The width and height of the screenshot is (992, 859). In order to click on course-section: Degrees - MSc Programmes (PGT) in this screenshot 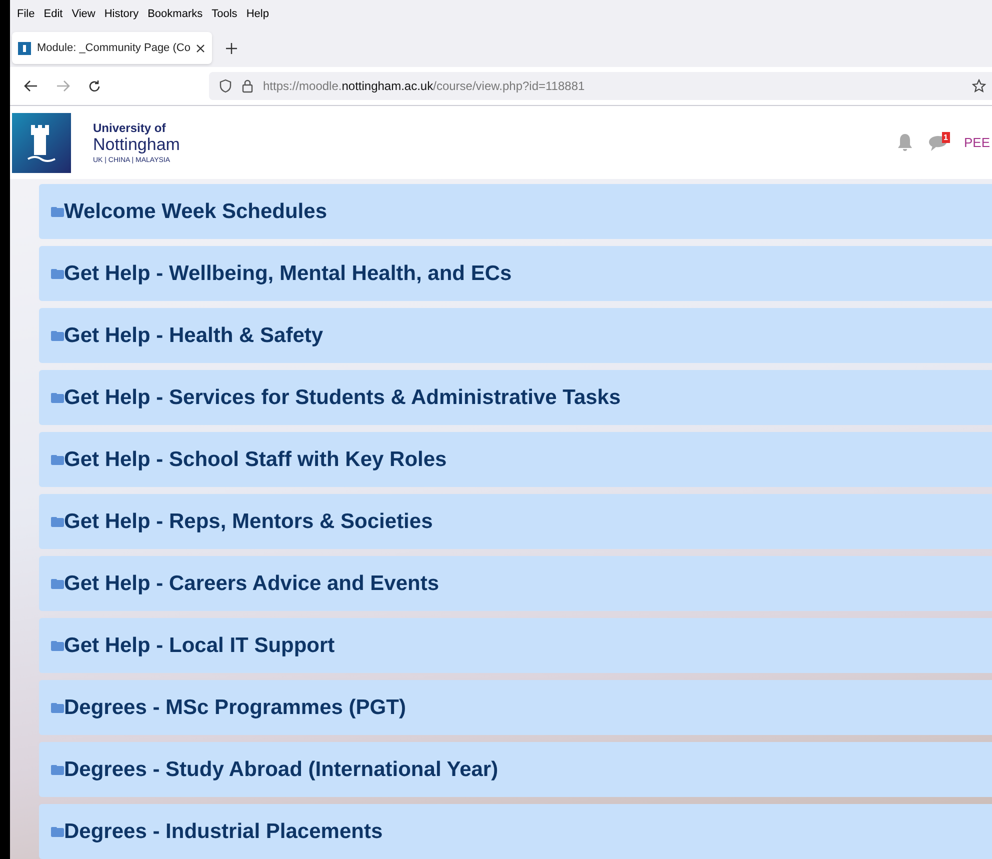, I will do `click(515, 707)`.